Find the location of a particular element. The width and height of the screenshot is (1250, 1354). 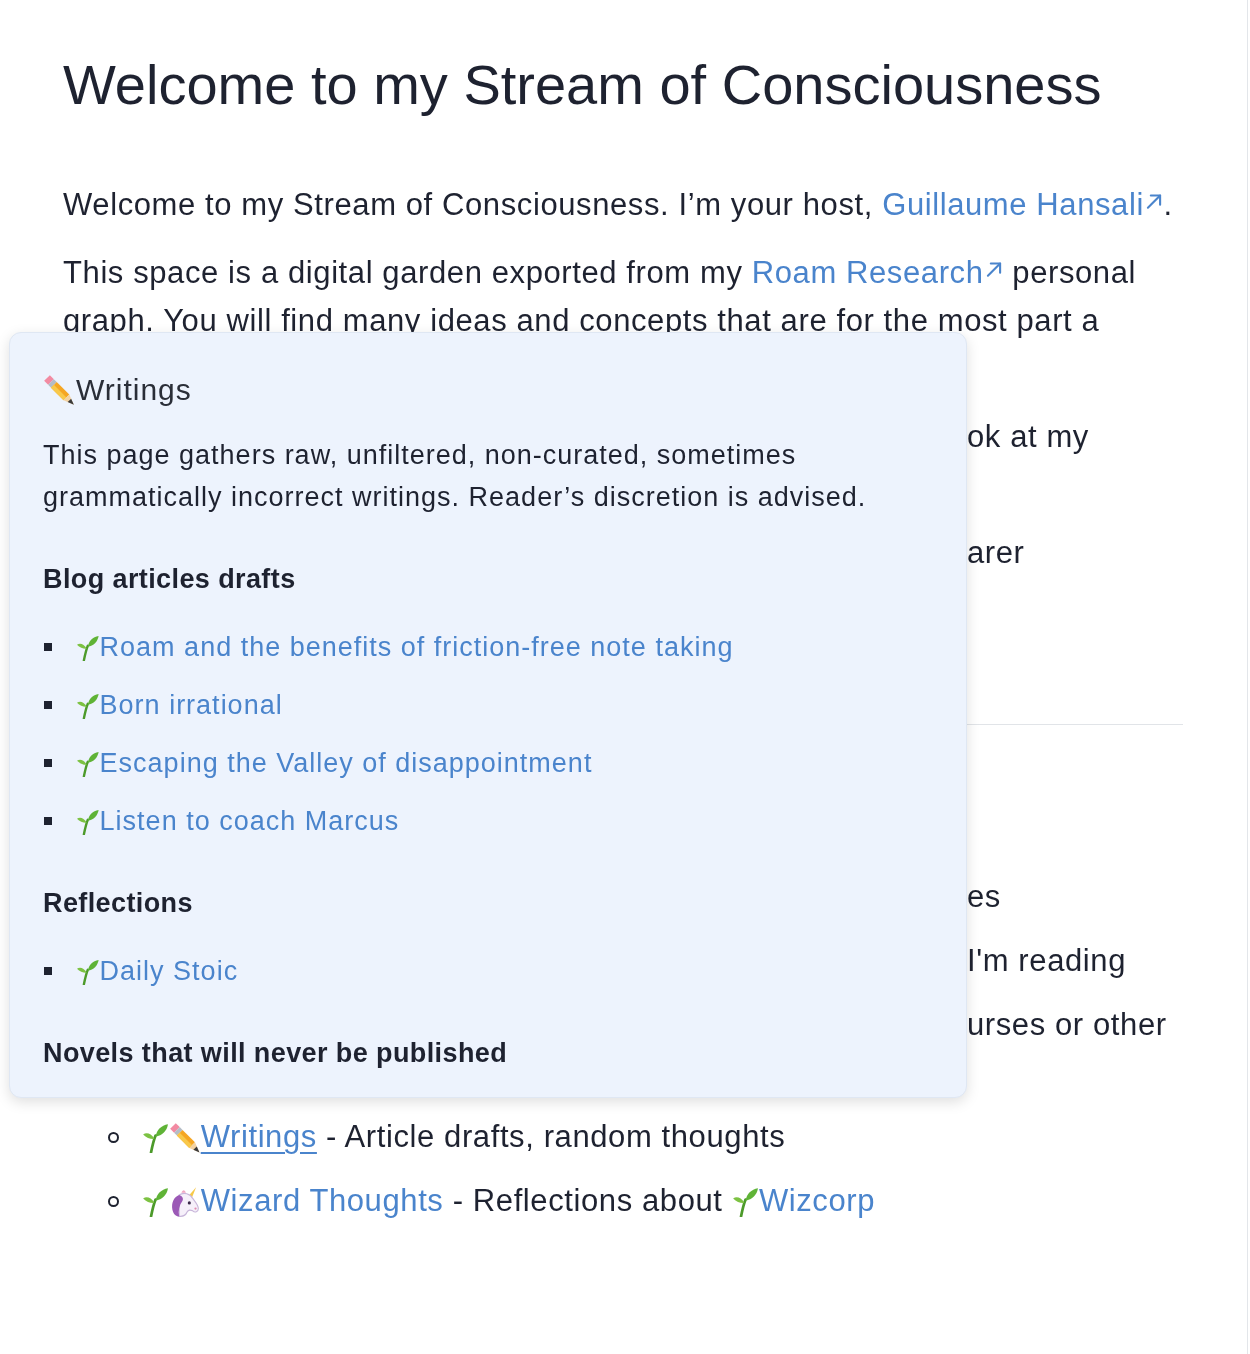

note-link: Listen to coach Marcus is located at coordinates (238, 821).